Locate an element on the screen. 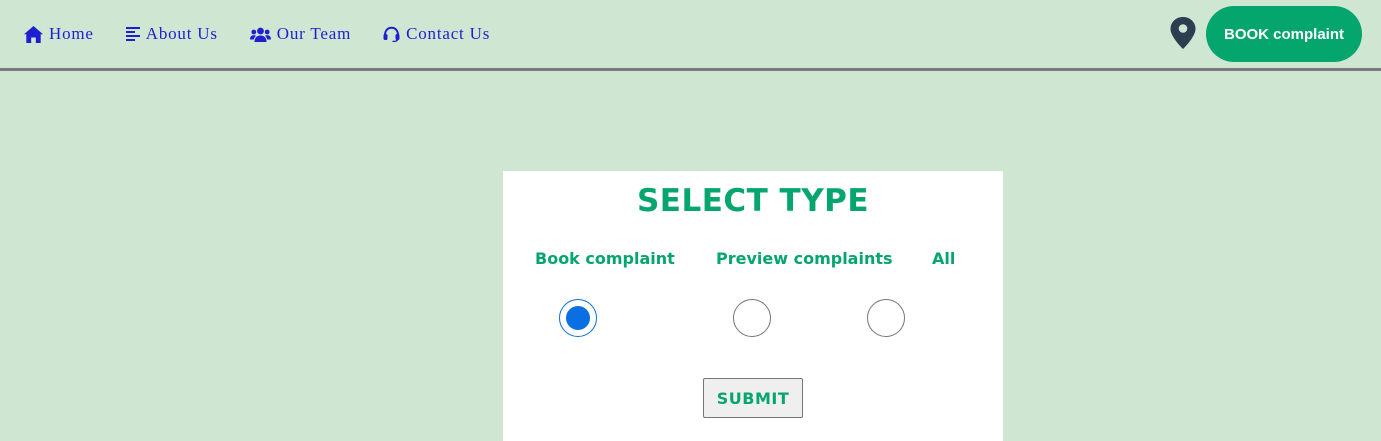 This screenshot has height=441, width=1381. option-label-all: All is located at coordinates (944, 258).